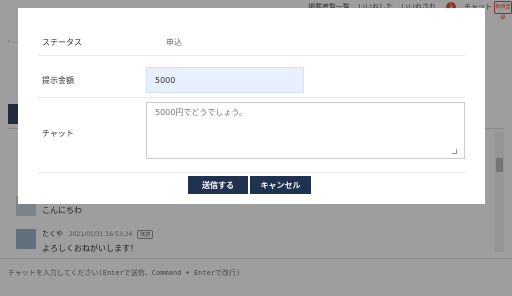 This screenshot has width=512, height=296. I want to click on modal-actions: 送信する キャンセル, so click(249, 185).